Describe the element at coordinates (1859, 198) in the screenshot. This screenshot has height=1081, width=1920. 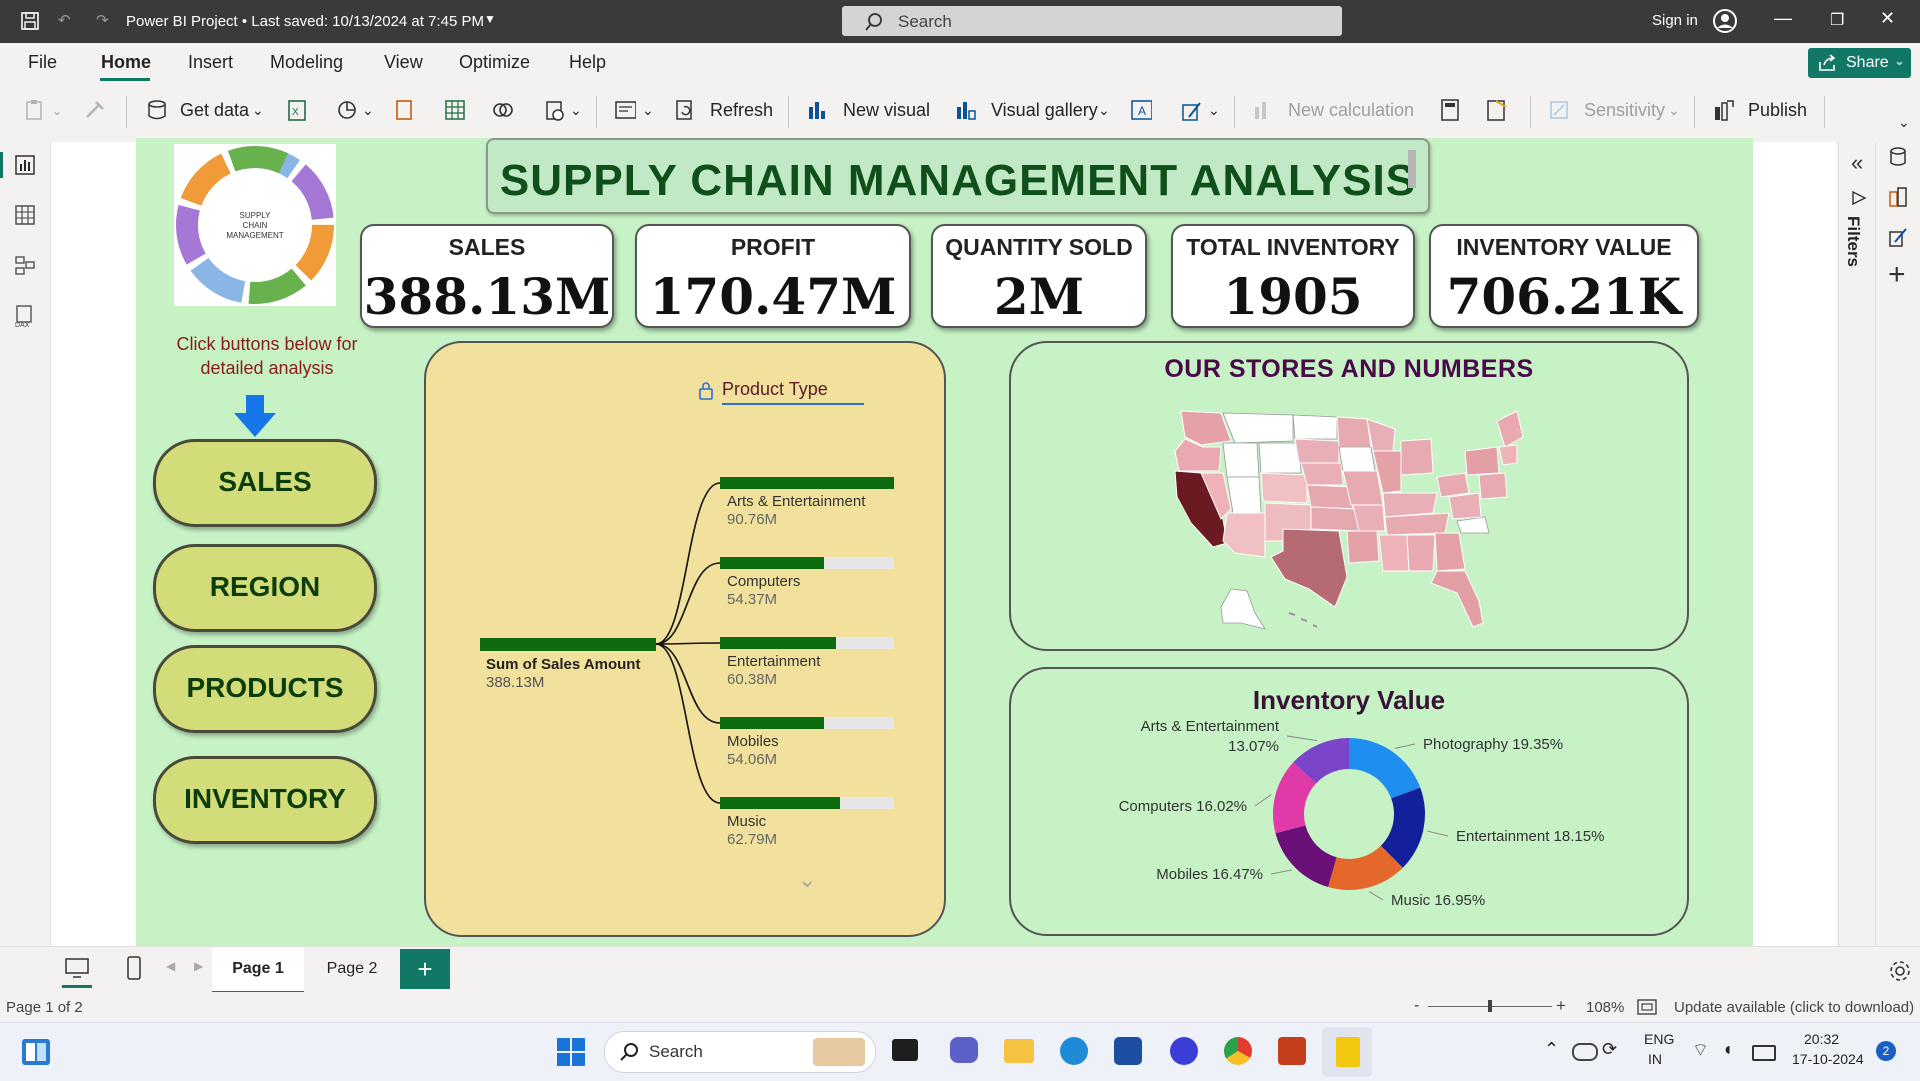
I see `filter-funnel-icon` at that location.